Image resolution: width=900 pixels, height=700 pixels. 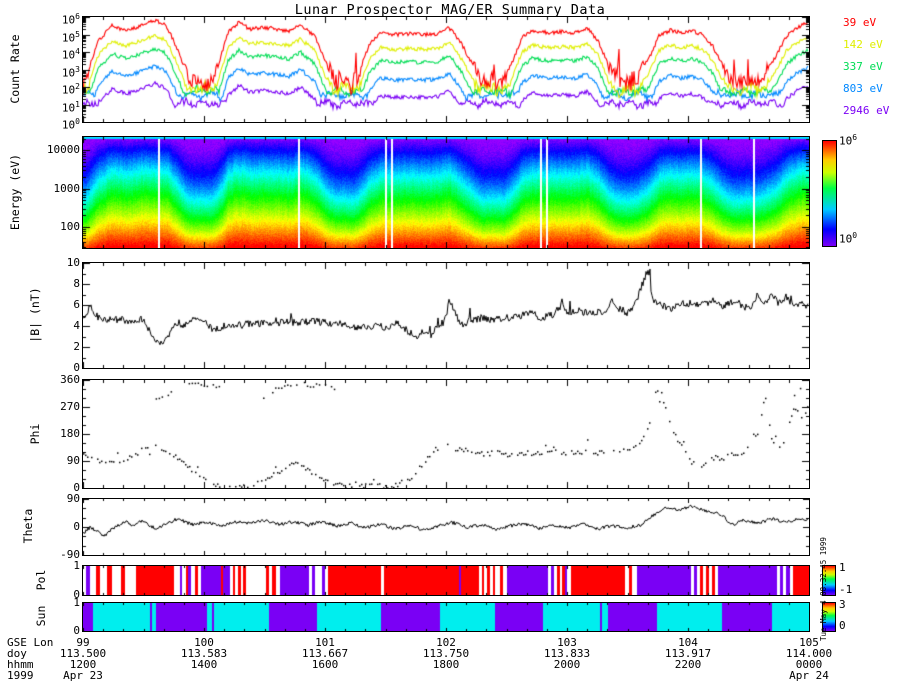 What do you see at coordinates (76, 283) in the screenshot?
I see `b-ytick: 8` at bounding box center [76, 283].